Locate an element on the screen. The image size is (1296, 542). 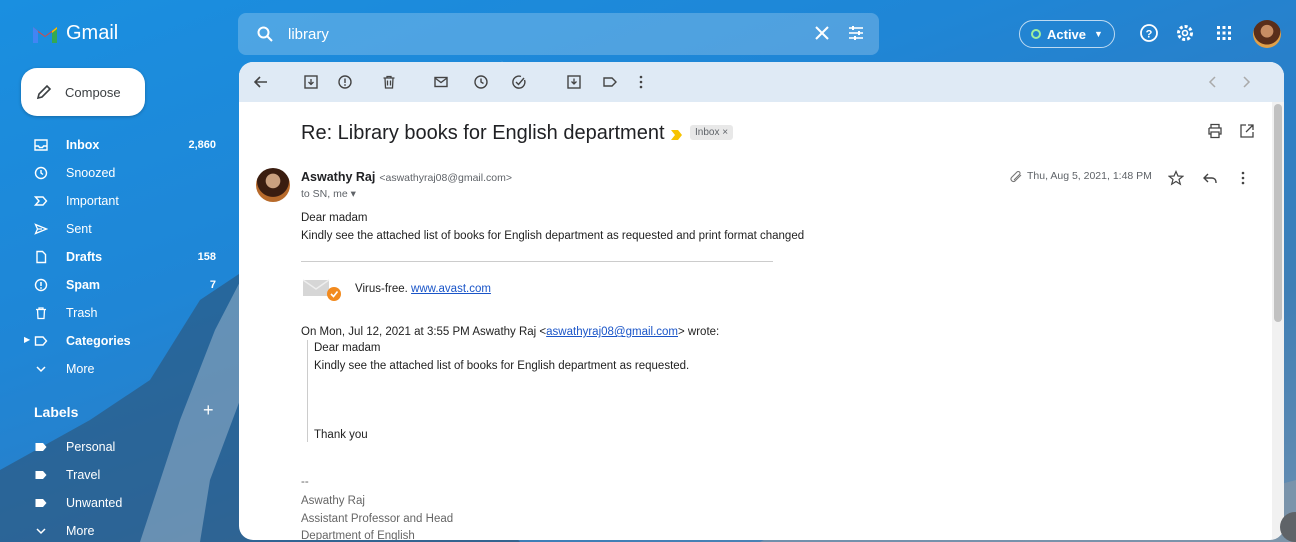
sidebar-item-label: Snoozed is located at coordinates (91, 173).